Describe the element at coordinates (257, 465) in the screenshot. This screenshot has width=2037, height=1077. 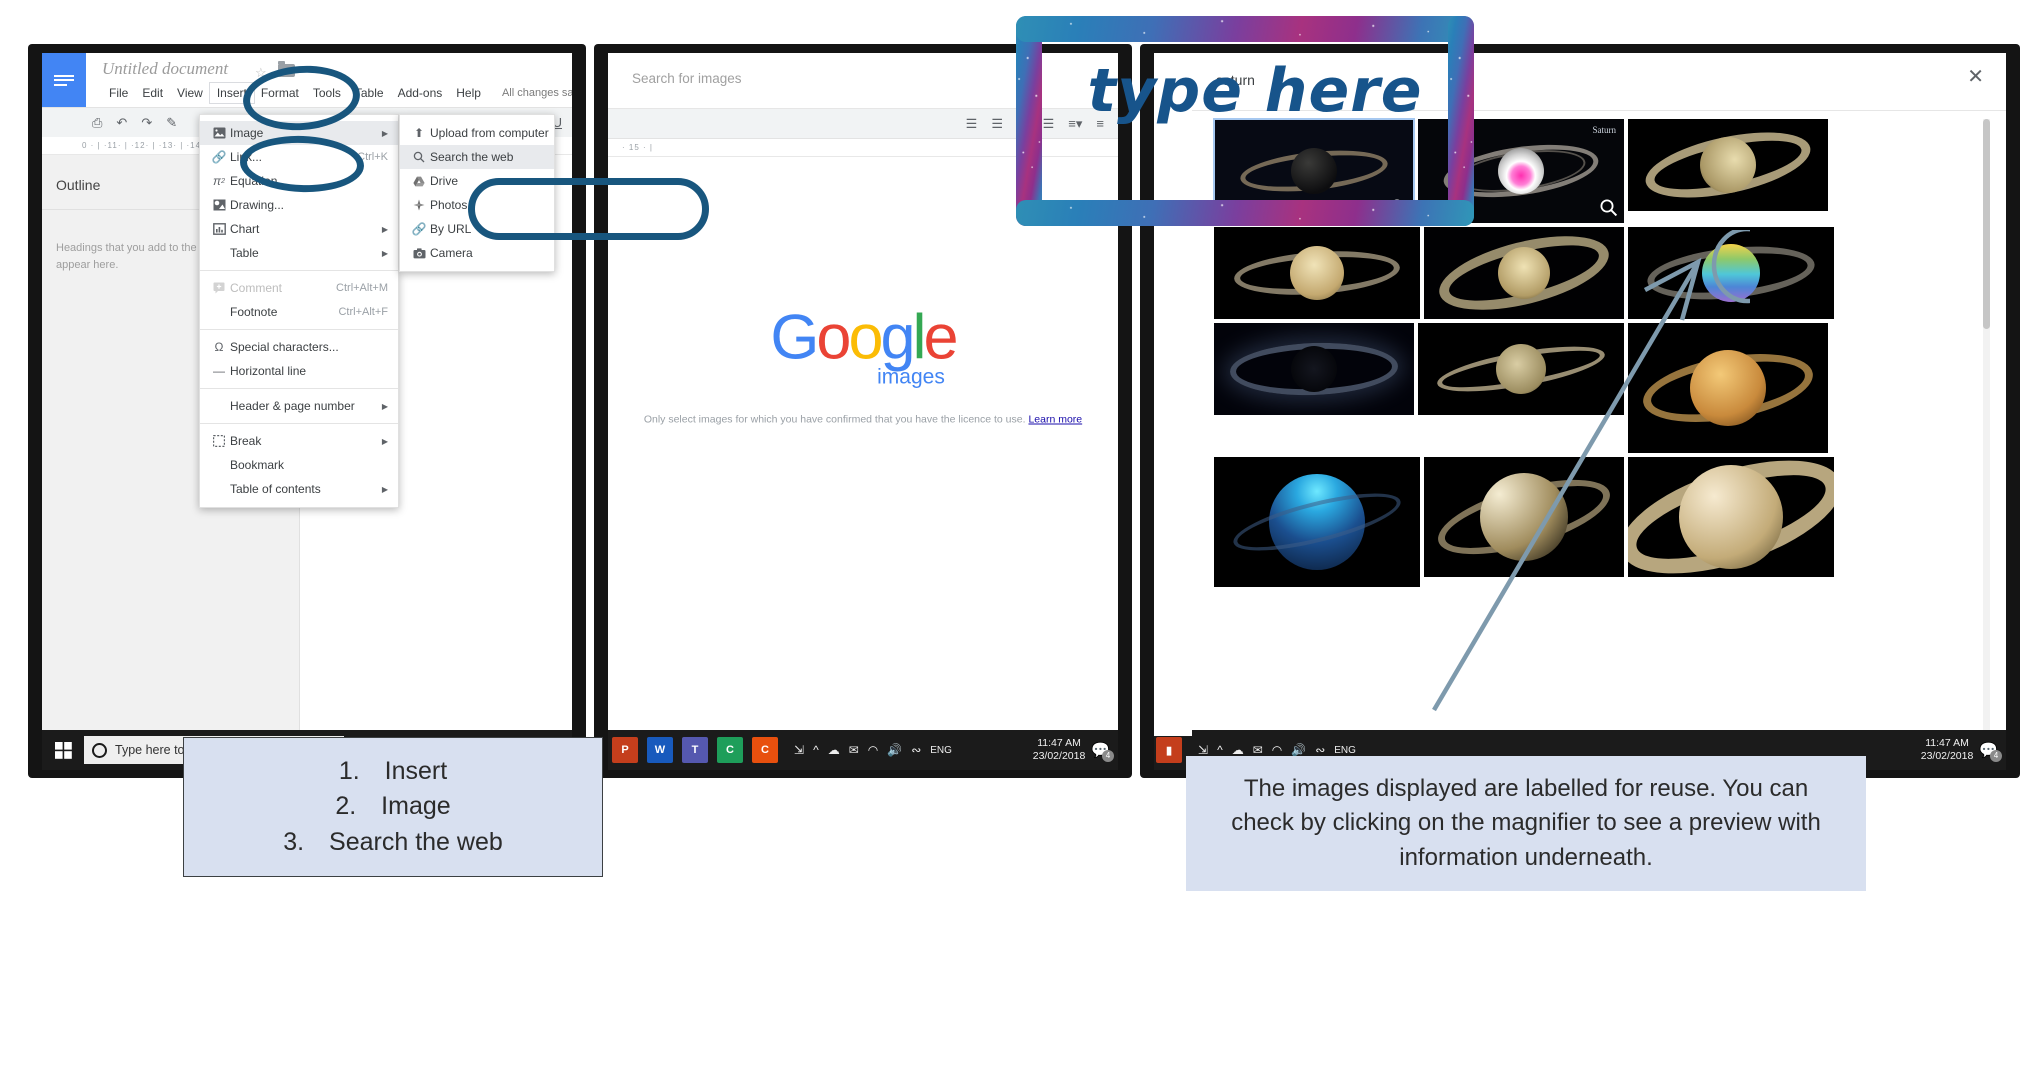
I see `menu-item-label: Bookmark` at that location.